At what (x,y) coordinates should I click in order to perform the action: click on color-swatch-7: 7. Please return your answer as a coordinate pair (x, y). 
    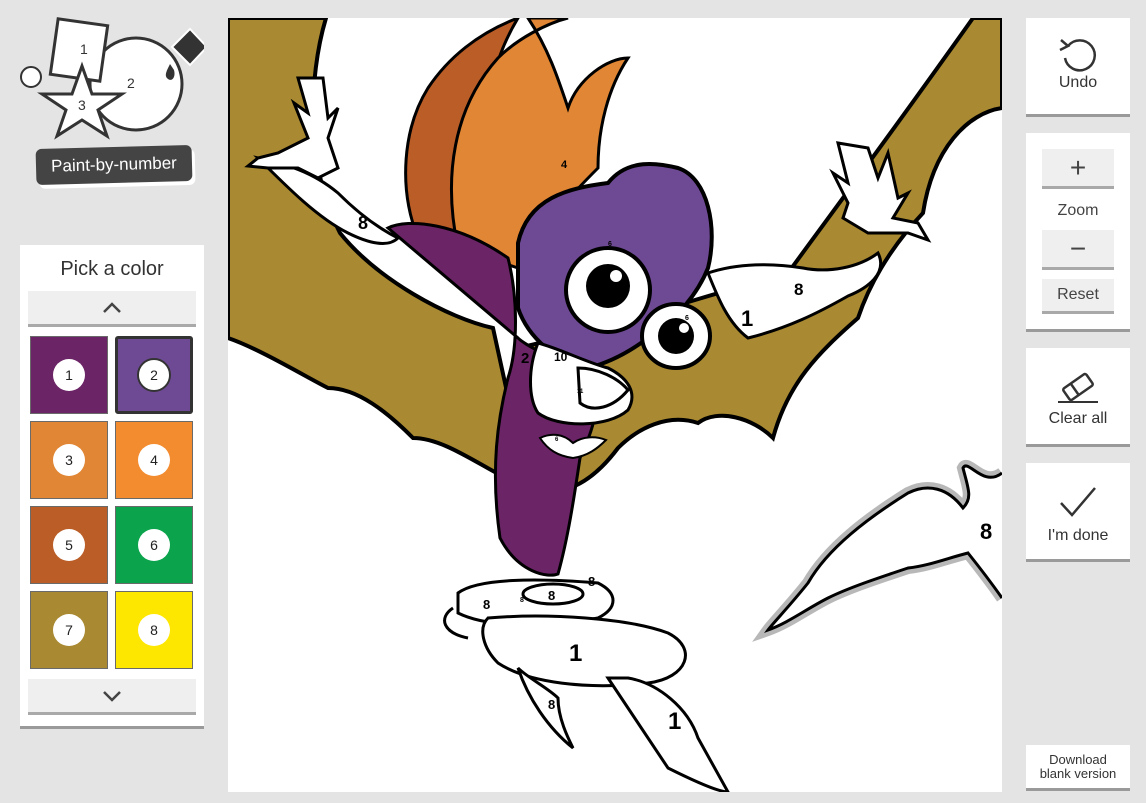
    Looking at the image, I should click on (69, 630).